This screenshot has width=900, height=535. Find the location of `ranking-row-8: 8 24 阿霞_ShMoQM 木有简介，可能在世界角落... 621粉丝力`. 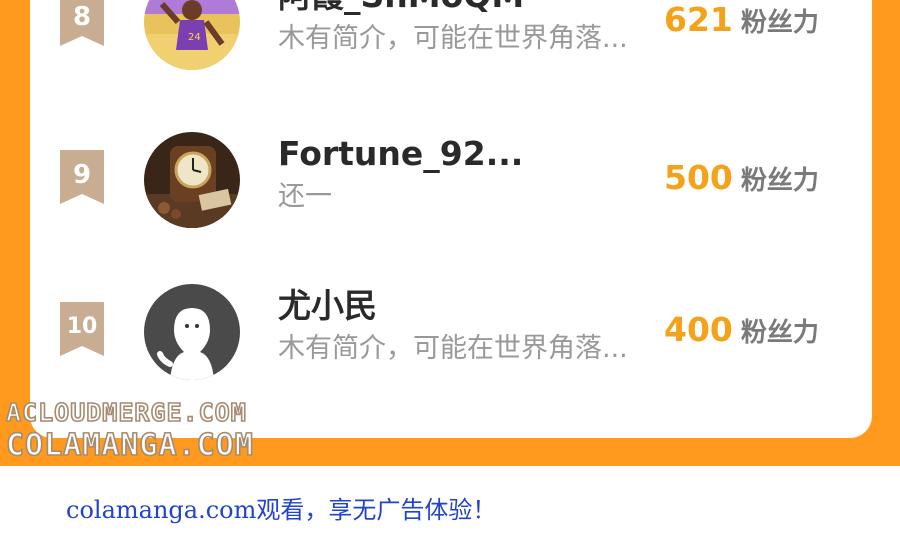

ranking-row-8: 8 24 阿霞_ShMoQM 木有简介，可能在世界角落... 621粉丝力 is located at coordinates (451, 38).